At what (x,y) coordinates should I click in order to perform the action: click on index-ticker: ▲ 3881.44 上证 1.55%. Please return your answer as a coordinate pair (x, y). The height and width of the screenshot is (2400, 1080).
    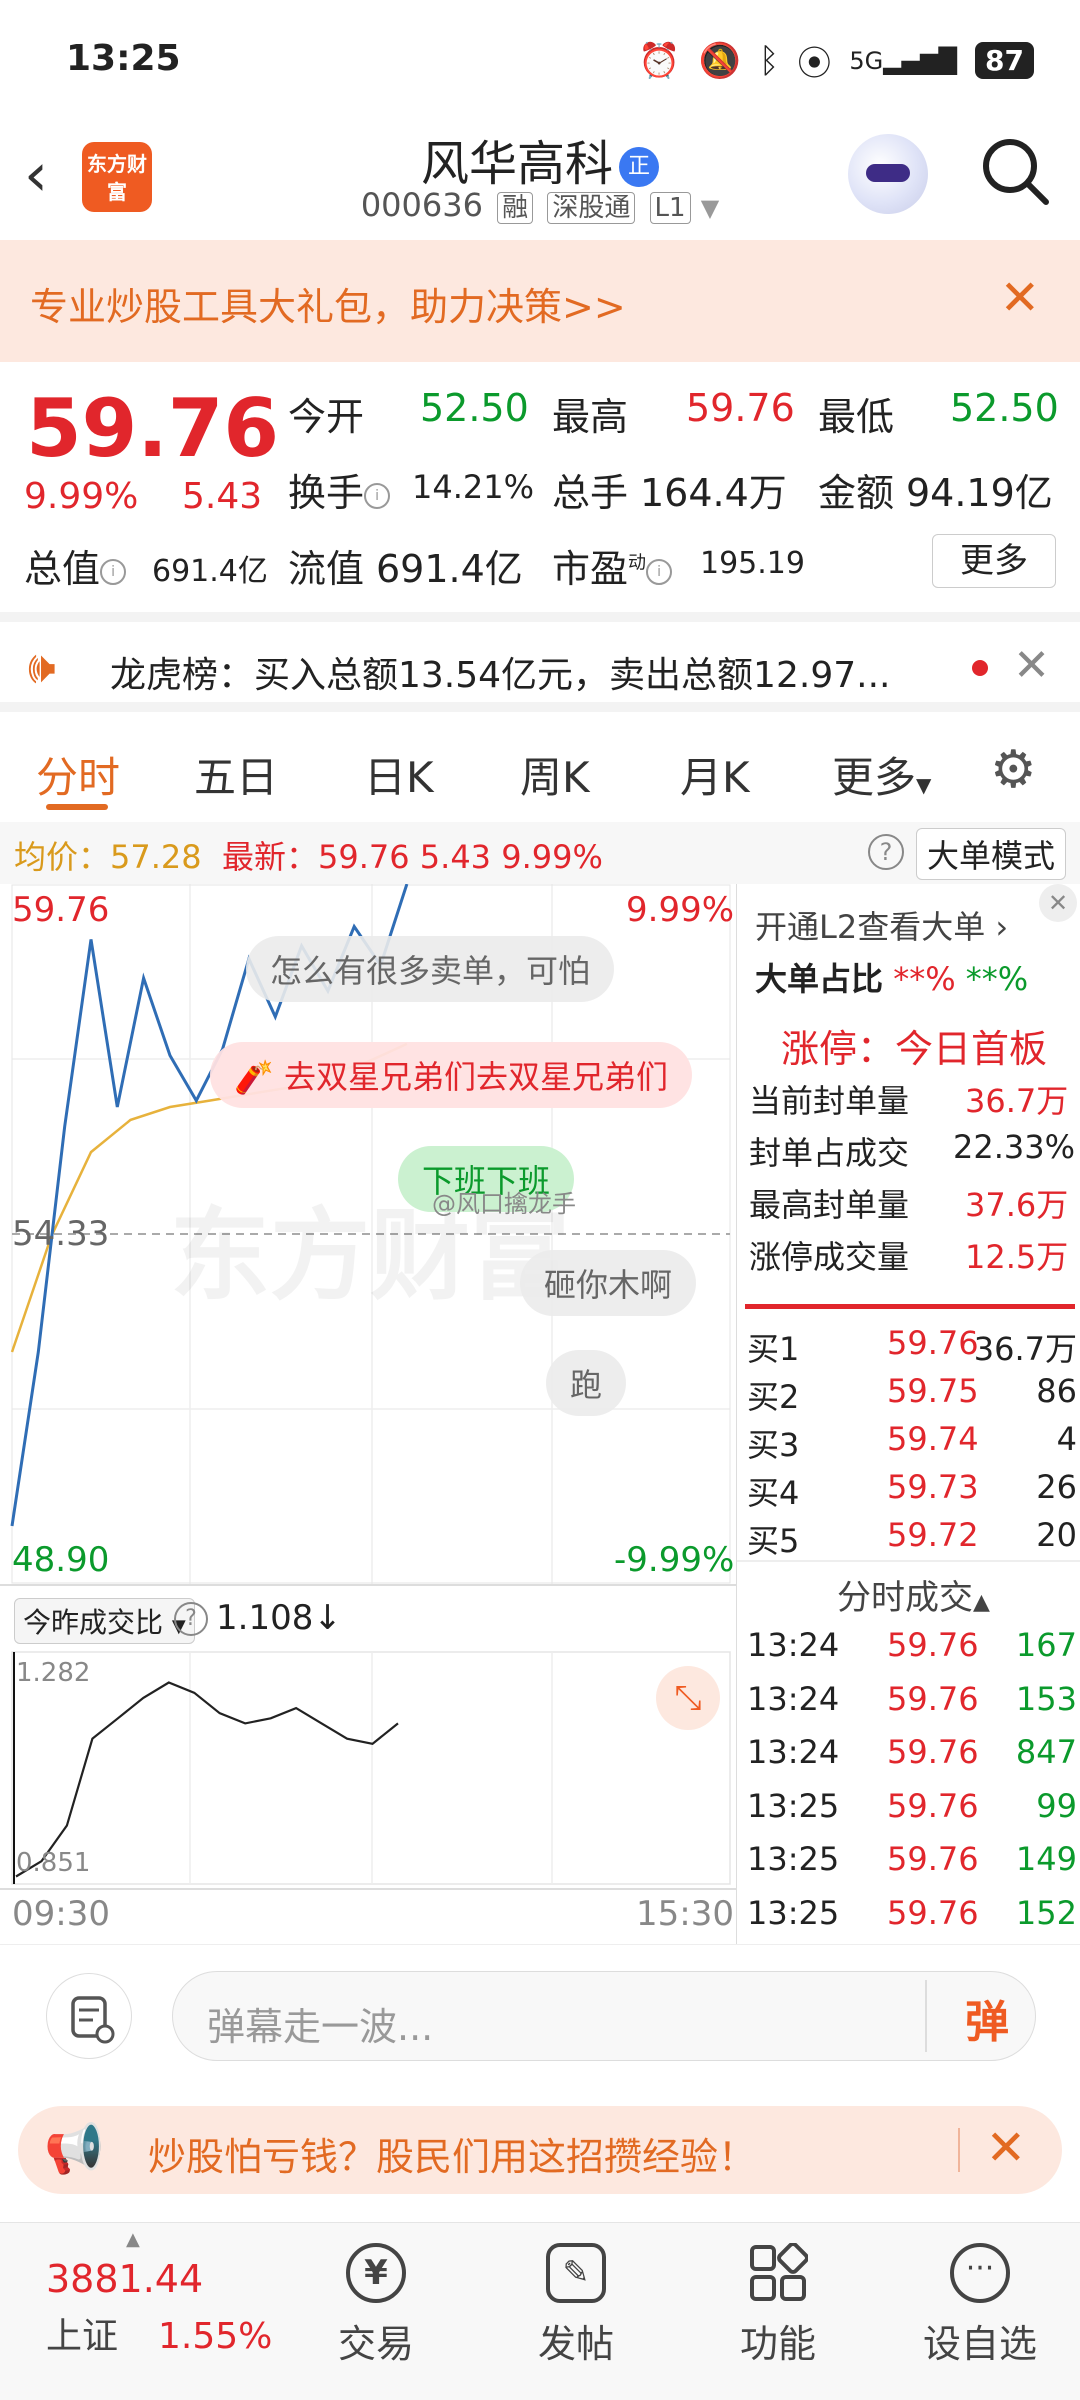
    Looking at the image, I should click on (159, 2294).